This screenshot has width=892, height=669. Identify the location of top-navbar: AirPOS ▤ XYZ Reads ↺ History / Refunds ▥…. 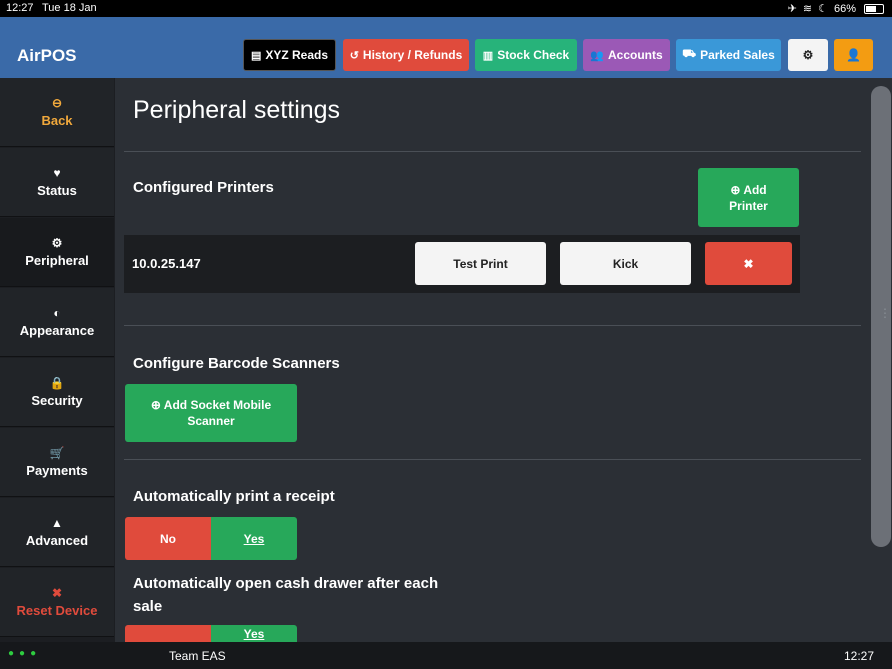
(446, 47).